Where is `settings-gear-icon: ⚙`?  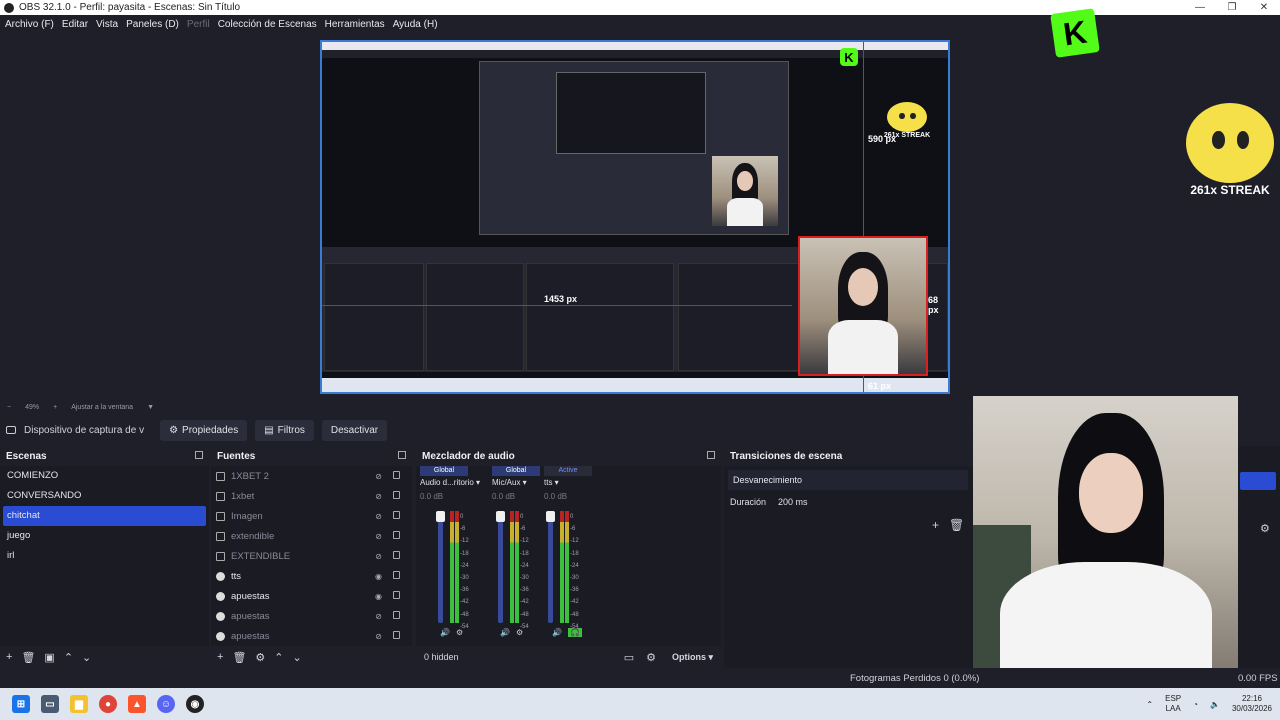 settings-gear-icon: ⚙ is located at coordinates (1265, 528).